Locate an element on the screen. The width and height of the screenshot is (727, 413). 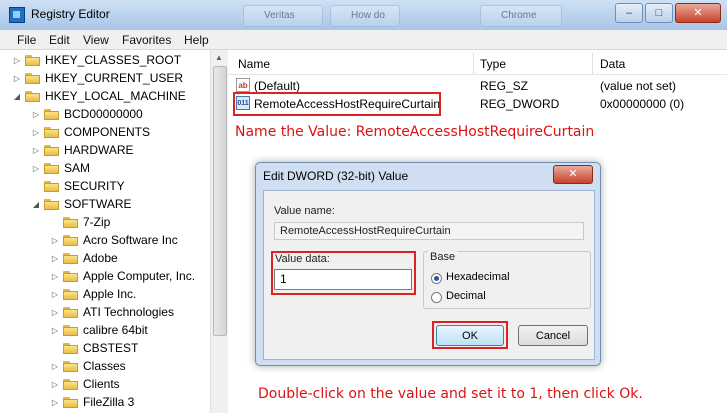
list-header: Name Type Data is located at coordinates (477, 64).